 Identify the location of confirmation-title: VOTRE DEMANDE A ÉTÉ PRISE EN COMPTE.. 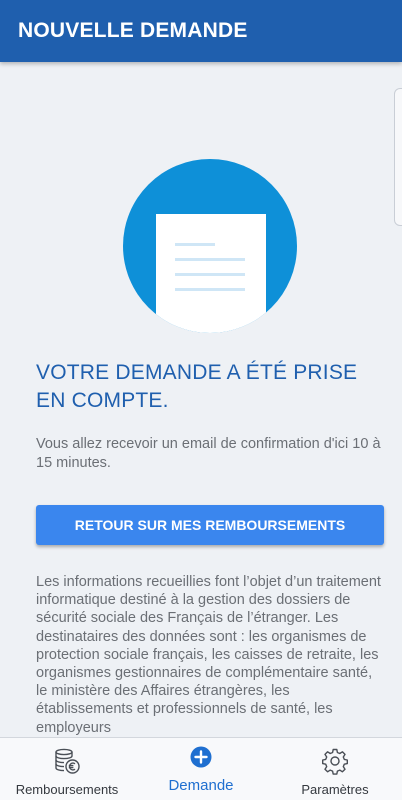
(197, 386).